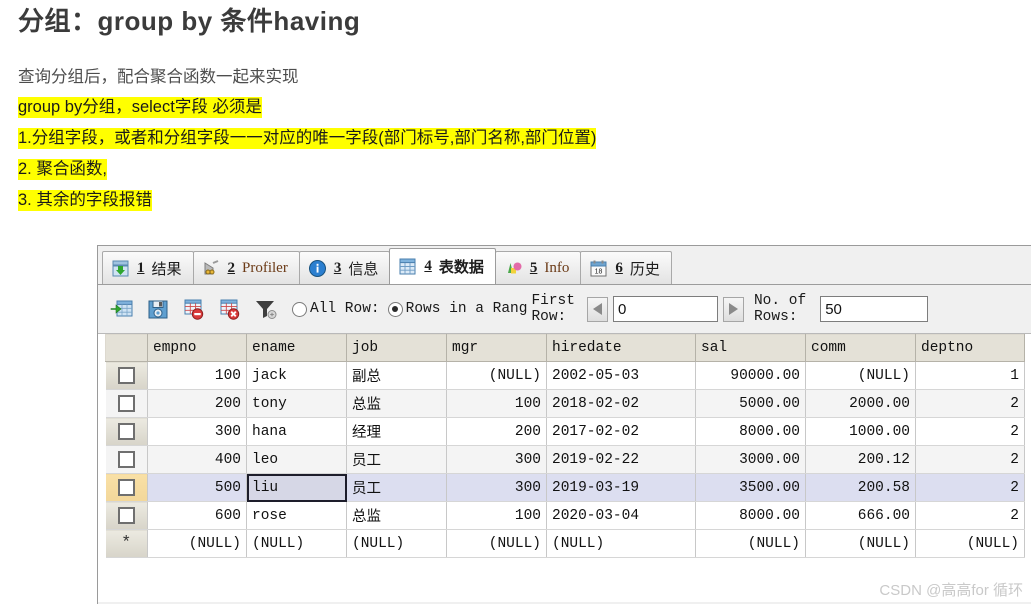 This screenshot has width=1031, height=604. I want to click on cell-deptno: 1, so click(970, 375).